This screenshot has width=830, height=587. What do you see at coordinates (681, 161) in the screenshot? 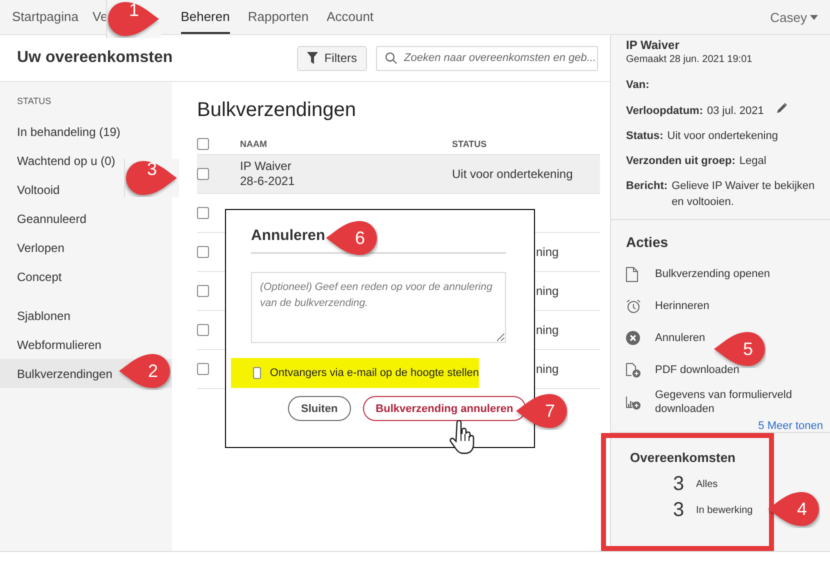
I see `field-label: Verzonden uit groep:` at bounding box center [681, 161].